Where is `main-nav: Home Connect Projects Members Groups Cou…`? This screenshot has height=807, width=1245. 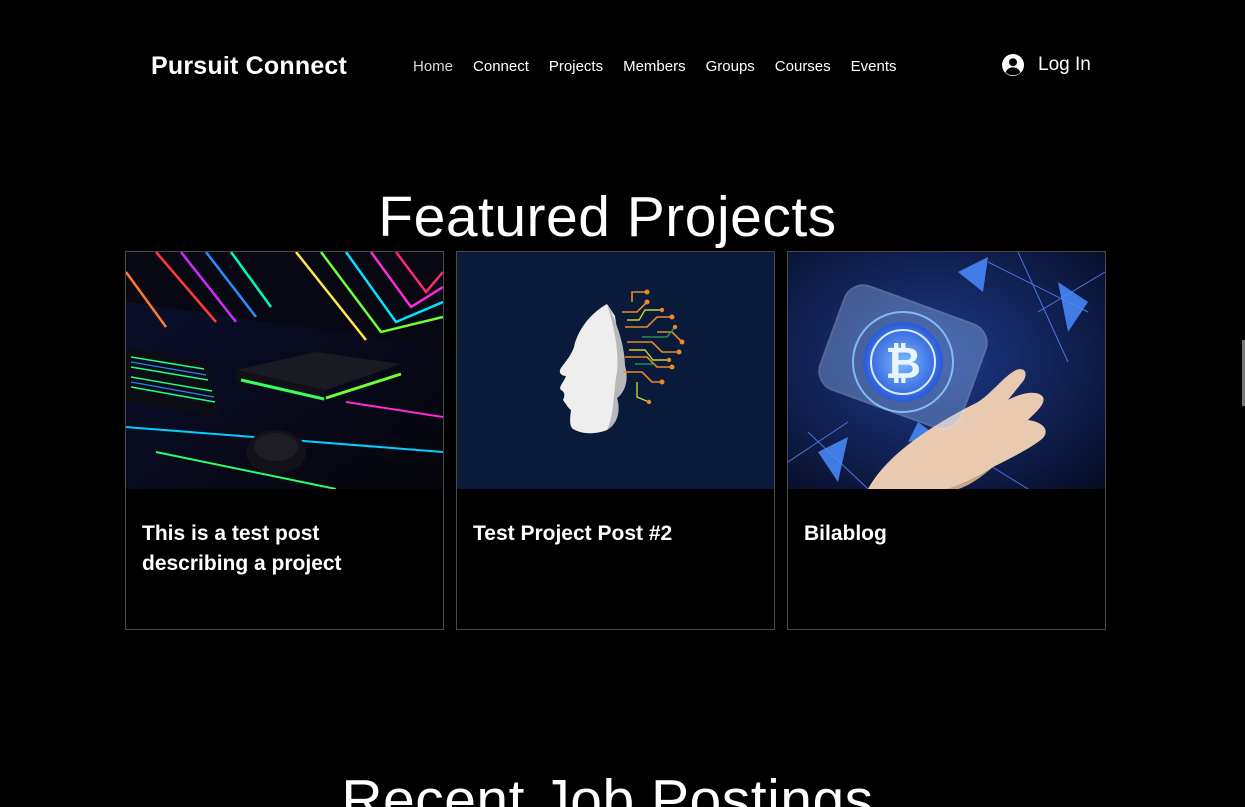
main-nav: Home Connect Projects Members Groups Cou… is located at coordinates (655, 66).